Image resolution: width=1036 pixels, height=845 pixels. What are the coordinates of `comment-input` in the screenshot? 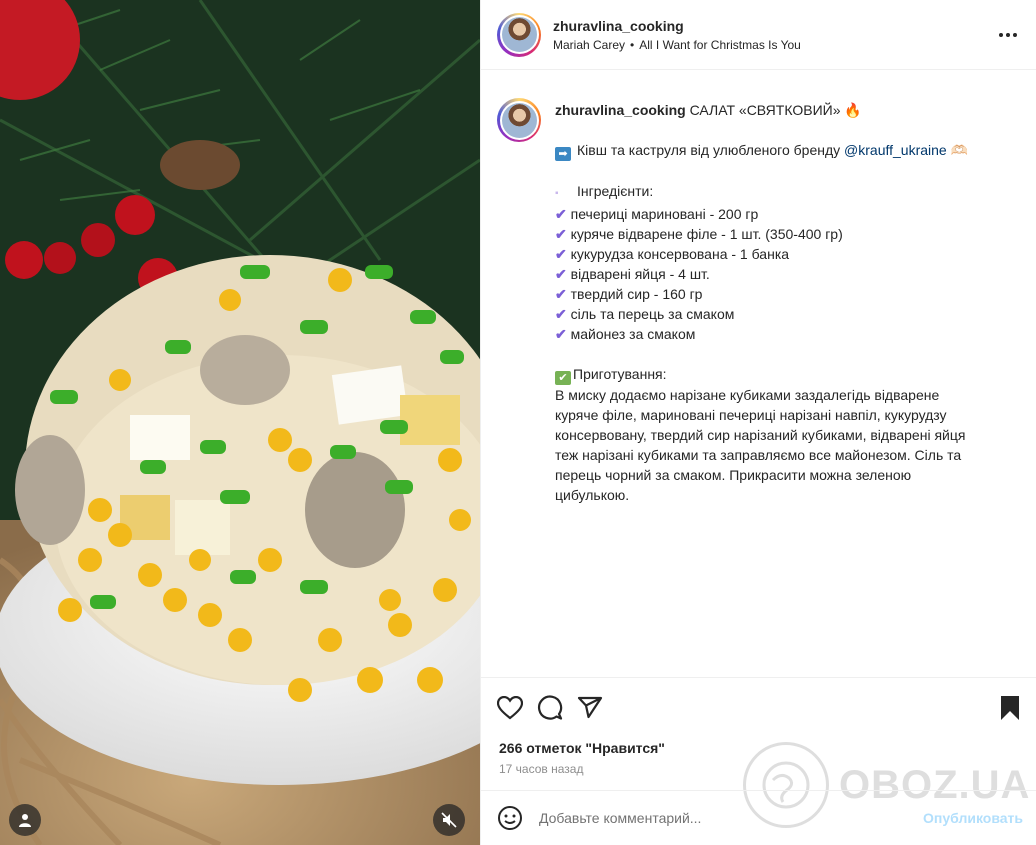 It's located at (731, 818).